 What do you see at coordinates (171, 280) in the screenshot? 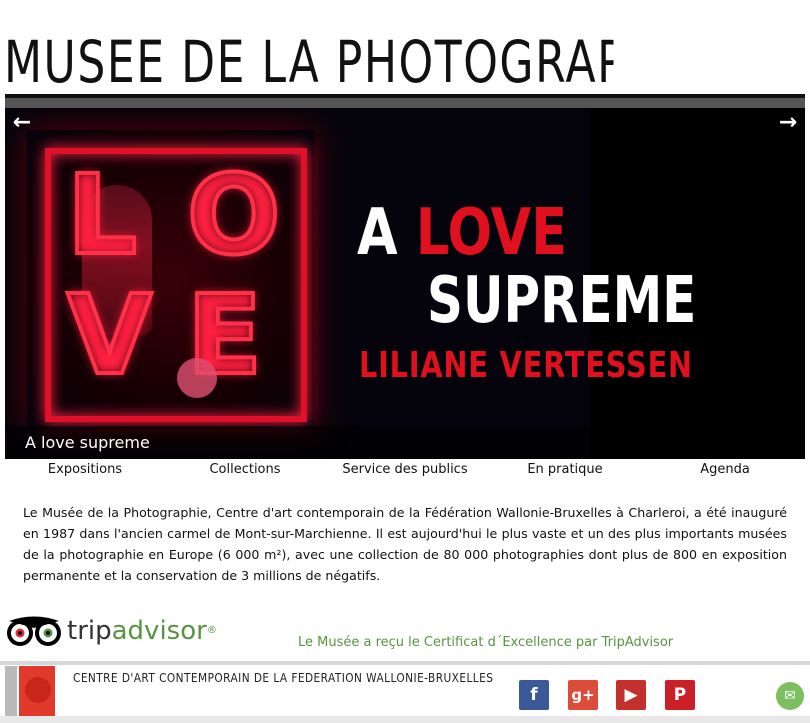
I see `neon-love-artwork: L O V E` at bounding box center [171, 280].